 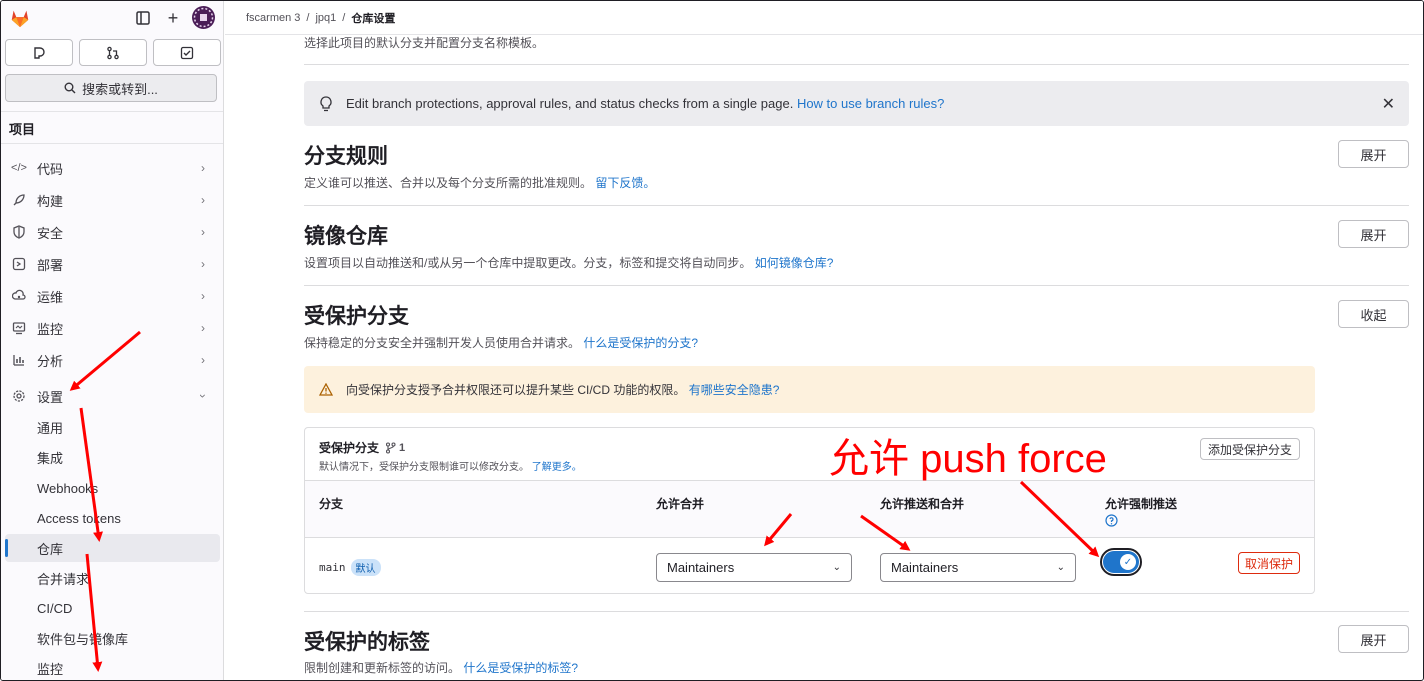 I want to click on sidebar-sub-packages: 软件包与镜像库, so click(x=112, y=638).